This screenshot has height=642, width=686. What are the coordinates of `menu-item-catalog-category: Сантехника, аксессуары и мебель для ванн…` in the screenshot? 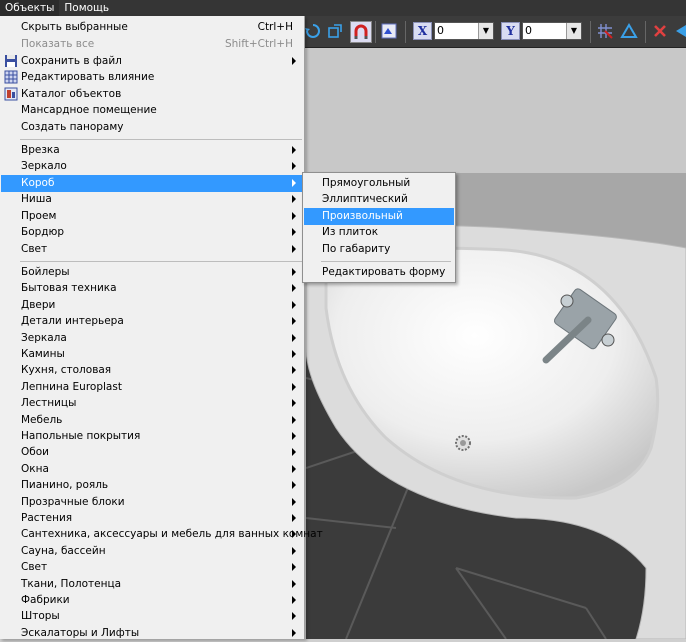 It's located at (162, 534).